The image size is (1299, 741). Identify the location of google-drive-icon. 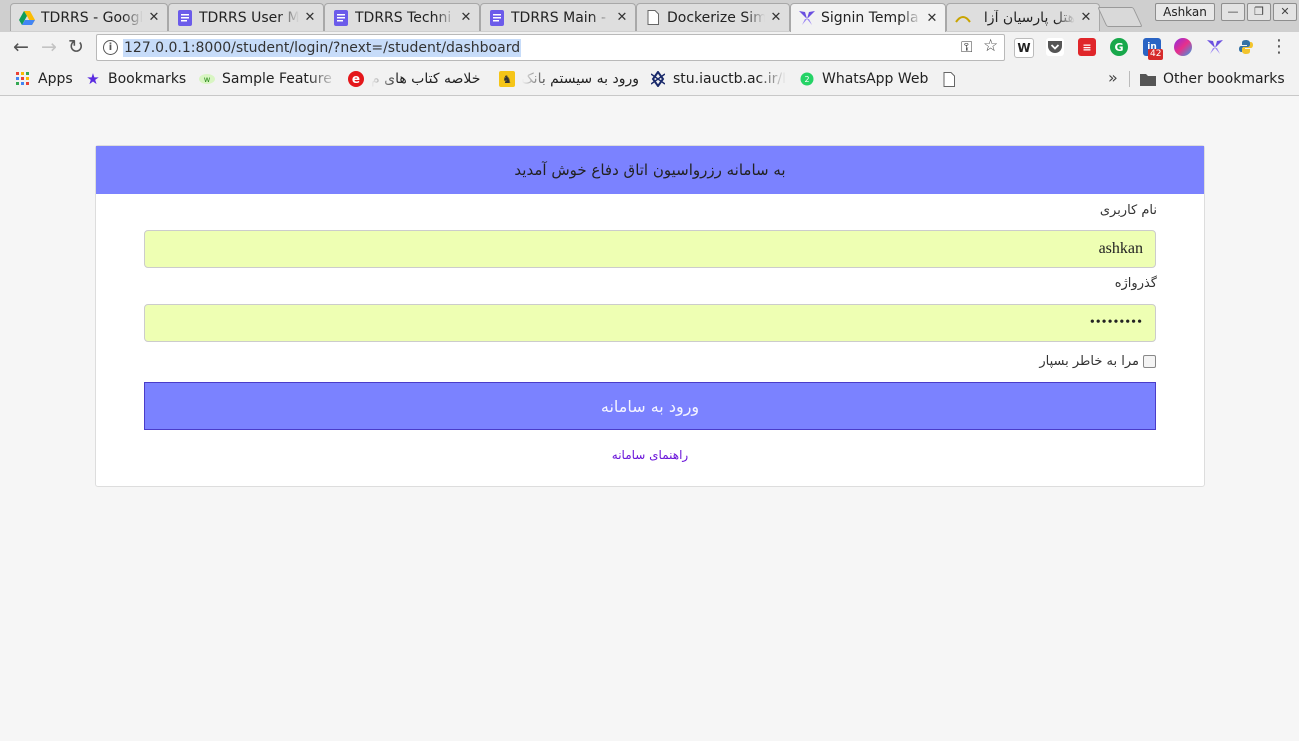
(27, 18).